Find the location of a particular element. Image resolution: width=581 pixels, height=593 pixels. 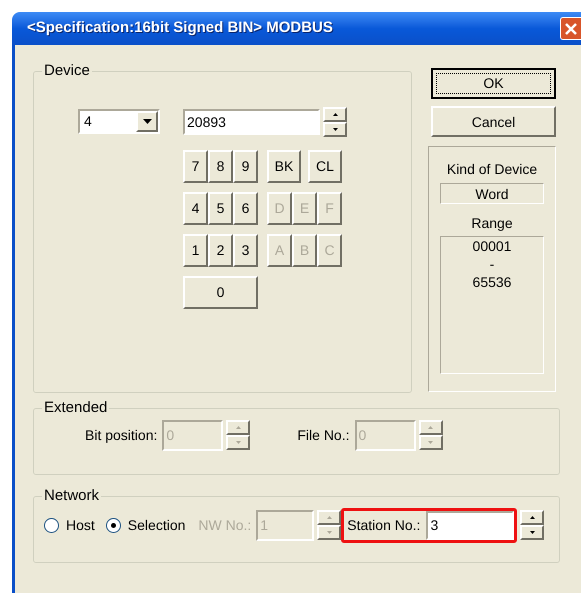

caret-icon is located at coordinates (147, 121).